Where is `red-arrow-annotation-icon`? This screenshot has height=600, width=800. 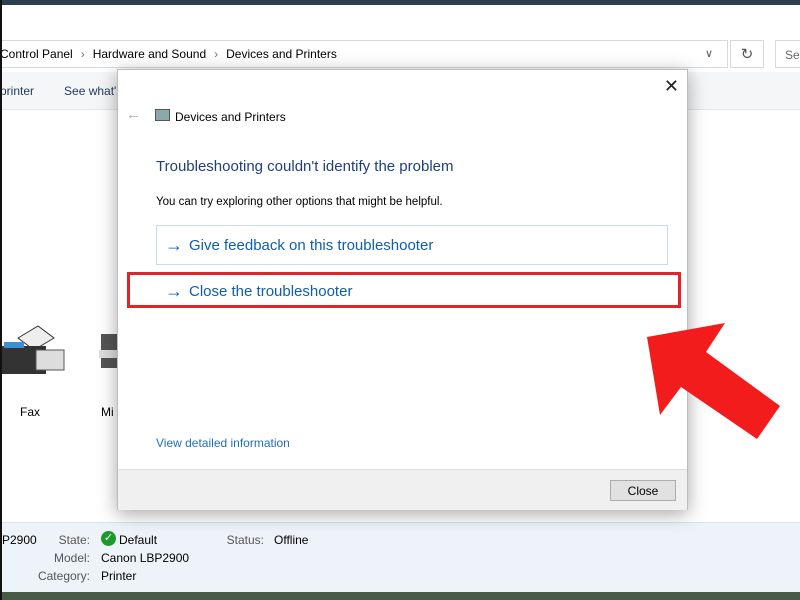
red-arrow-annotation-icon is located at coordinates (713, 381).